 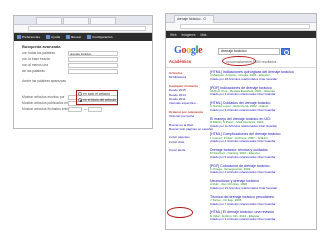 I want to click on option-title: en el título del artículo, so click(x=97, y=100).